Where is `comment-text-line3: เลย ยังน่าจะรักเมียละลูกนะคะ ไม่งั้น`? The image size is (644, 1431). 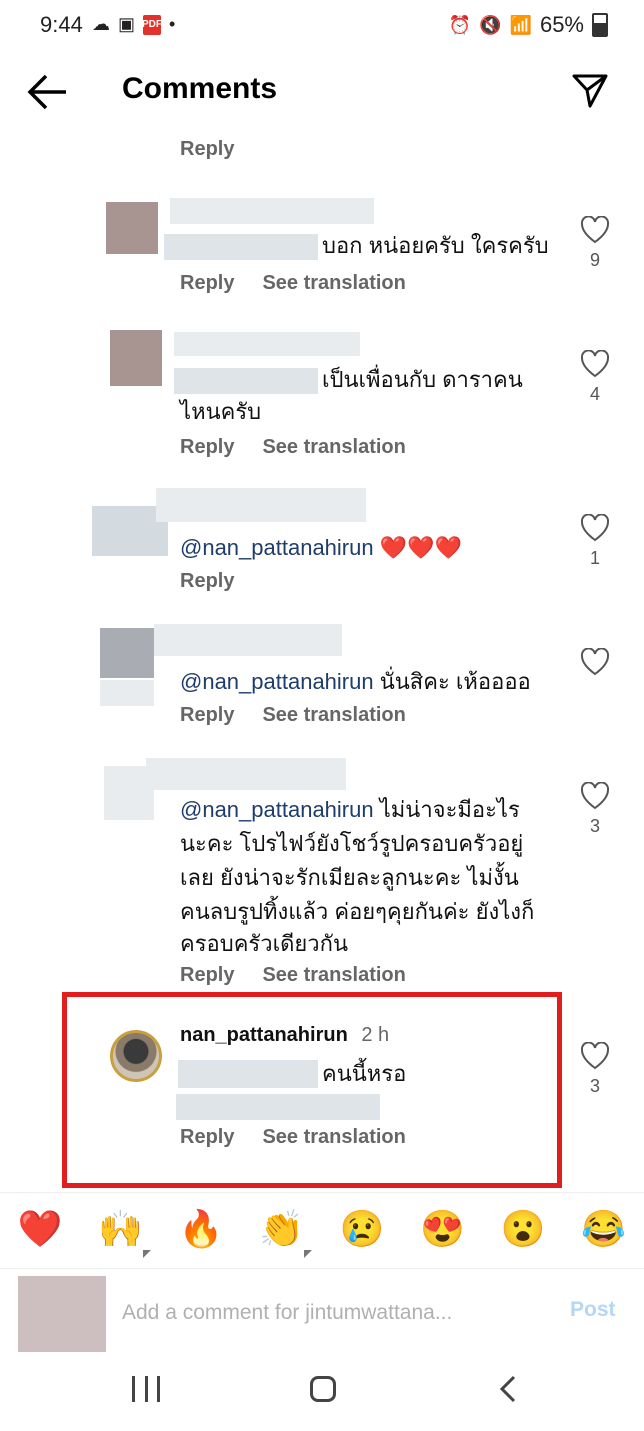
comment-text-line3: เลย ยังน่าจะรักเมียละลูกนะคะ ไม่งั้น is located at coordinates (349, 877).